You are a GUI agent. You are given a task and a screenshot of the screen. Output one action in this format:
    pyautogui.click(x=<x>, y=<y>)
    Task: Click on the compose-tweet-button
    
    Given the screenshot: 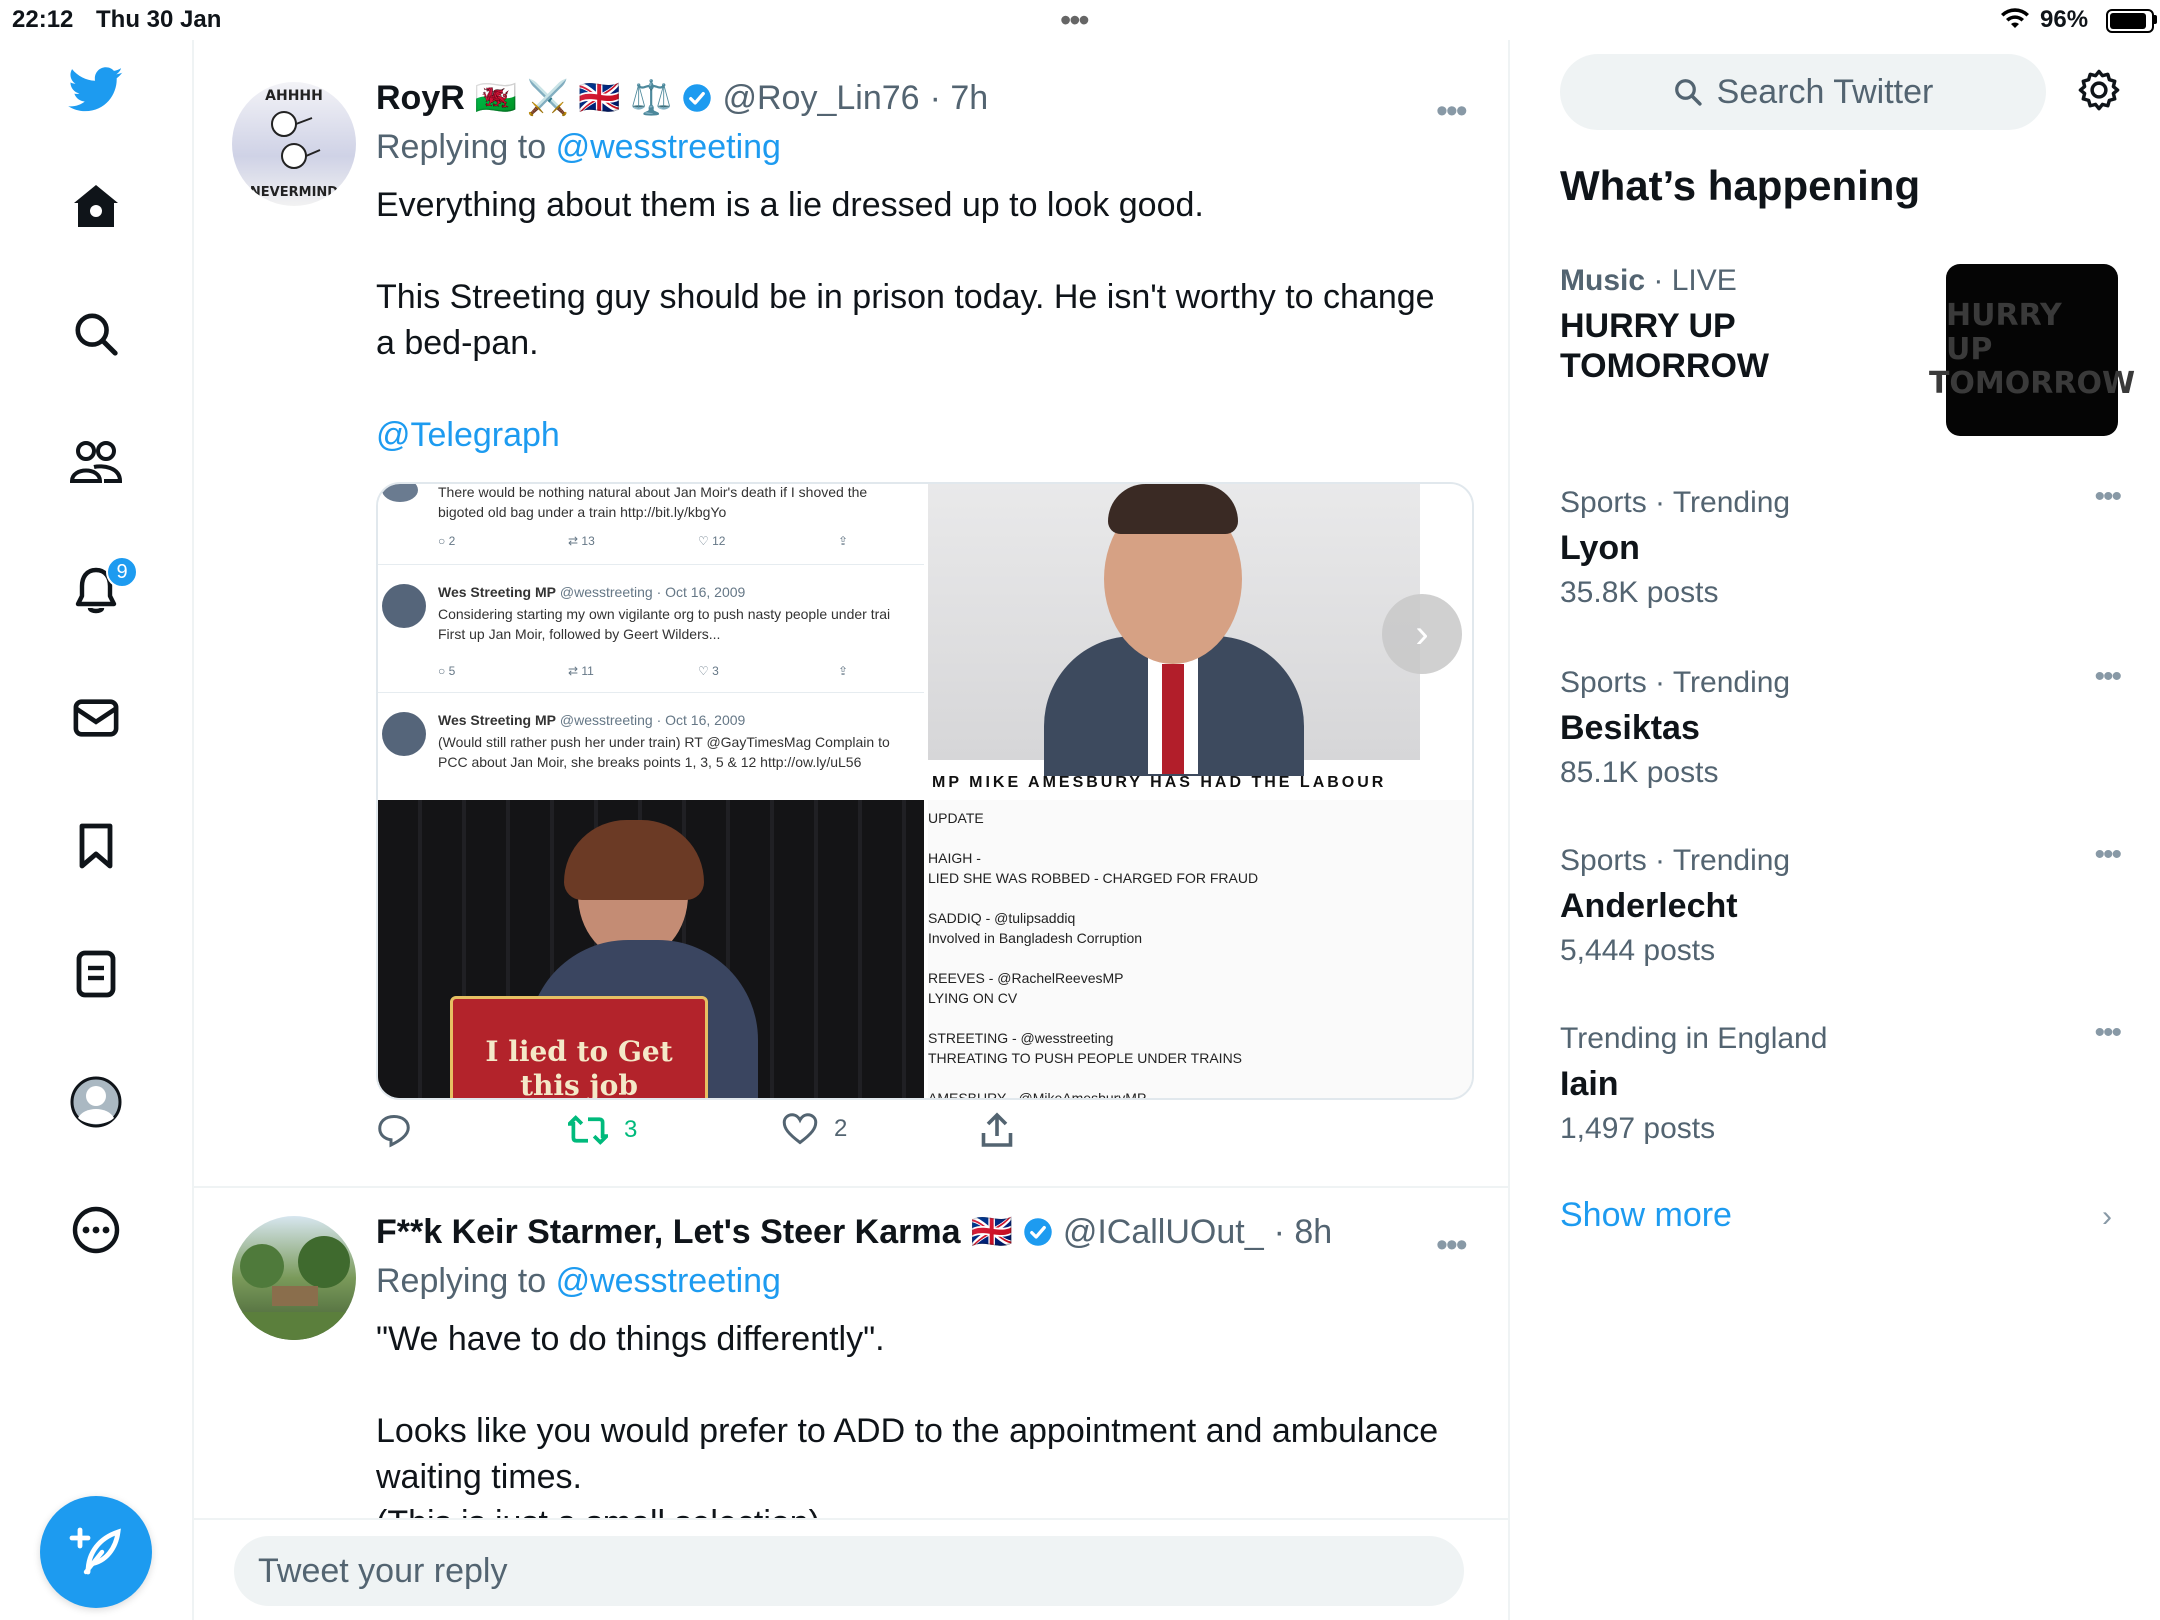 What is the action you would take?
    pyautogui.click(x=96, y=1552)
    